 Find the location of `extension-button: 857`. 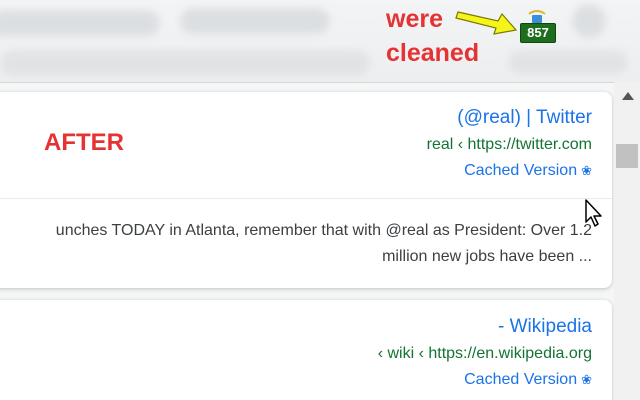

extension-button: 857 is located at coordinates (537, 25).